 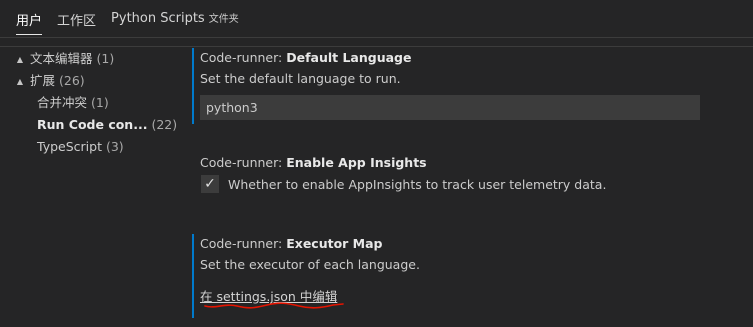 I want to click on tree-item-count: (22), so click(x=164, y=124).